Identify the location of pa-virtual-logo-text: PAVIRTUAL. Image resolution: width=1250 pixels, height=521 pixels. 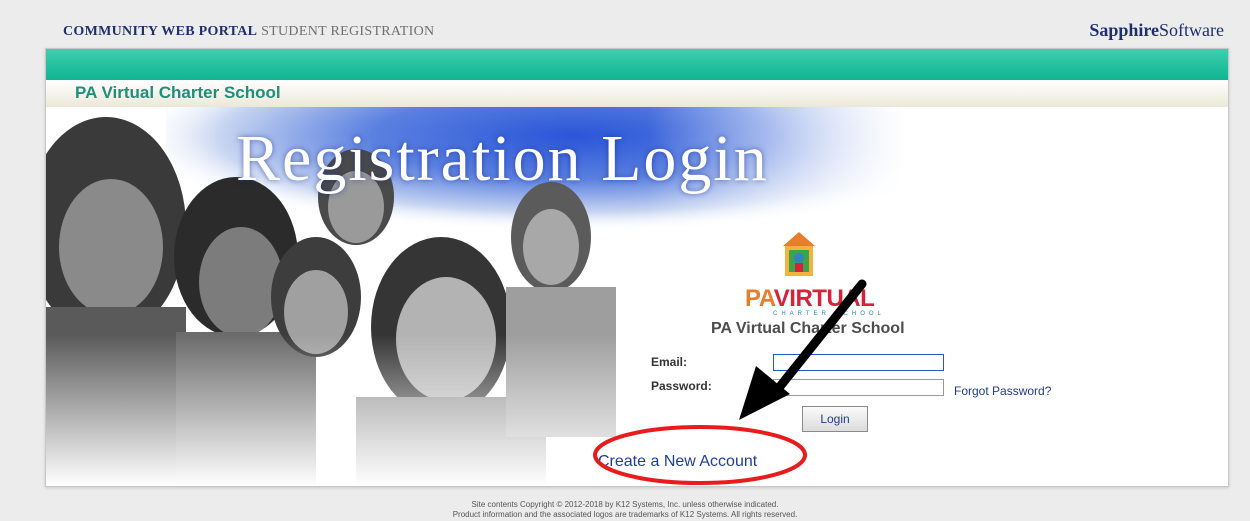
(810, 299).